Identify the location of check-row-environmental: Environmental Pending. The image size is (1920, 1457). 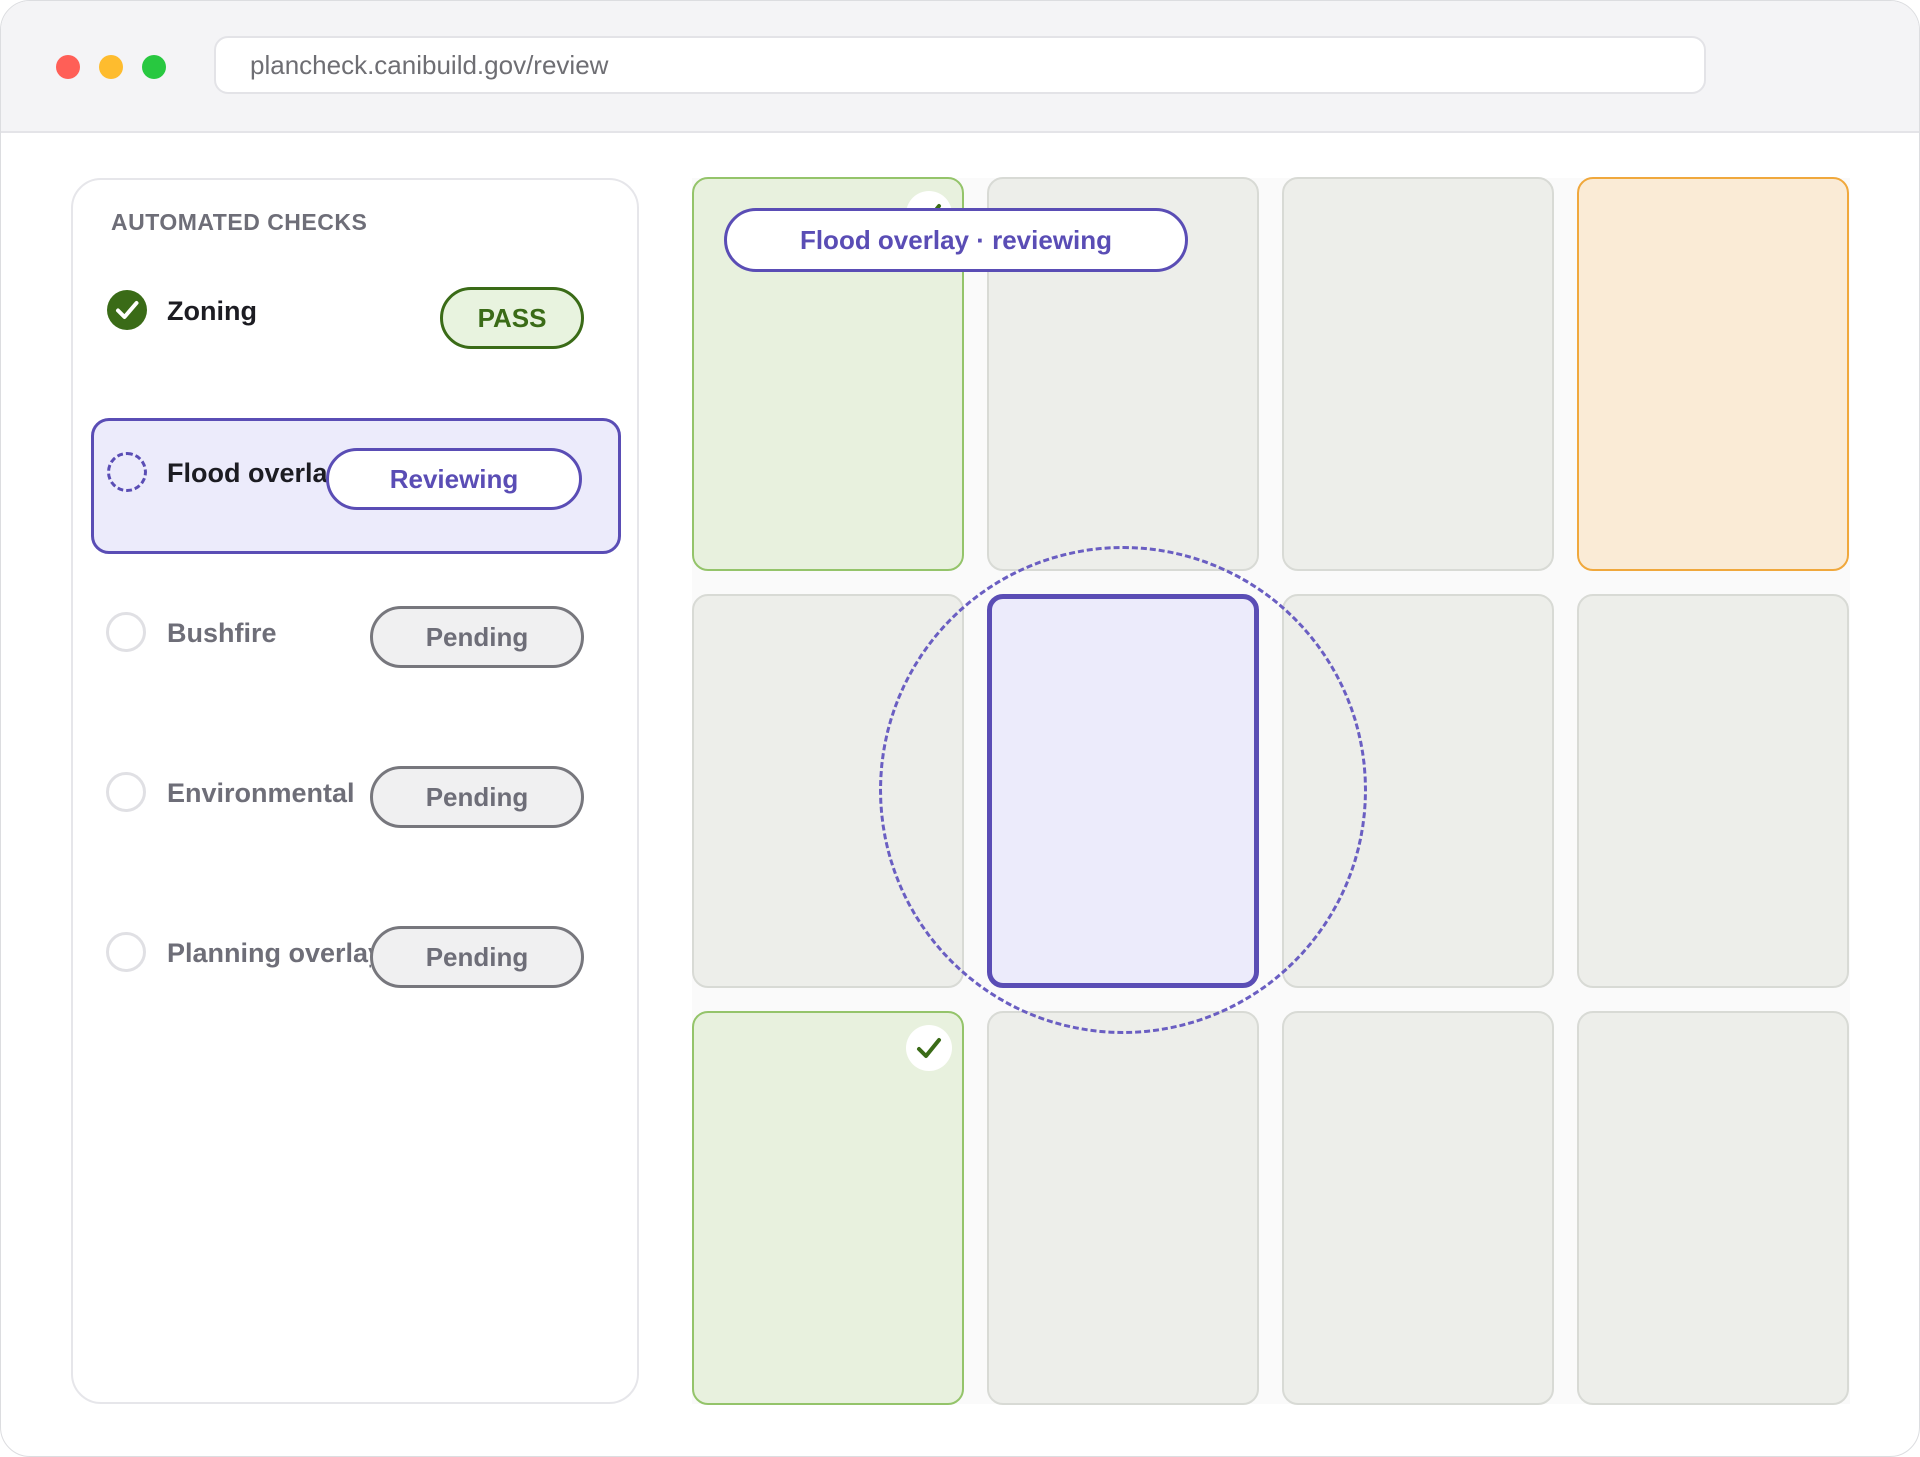
(356, 800).